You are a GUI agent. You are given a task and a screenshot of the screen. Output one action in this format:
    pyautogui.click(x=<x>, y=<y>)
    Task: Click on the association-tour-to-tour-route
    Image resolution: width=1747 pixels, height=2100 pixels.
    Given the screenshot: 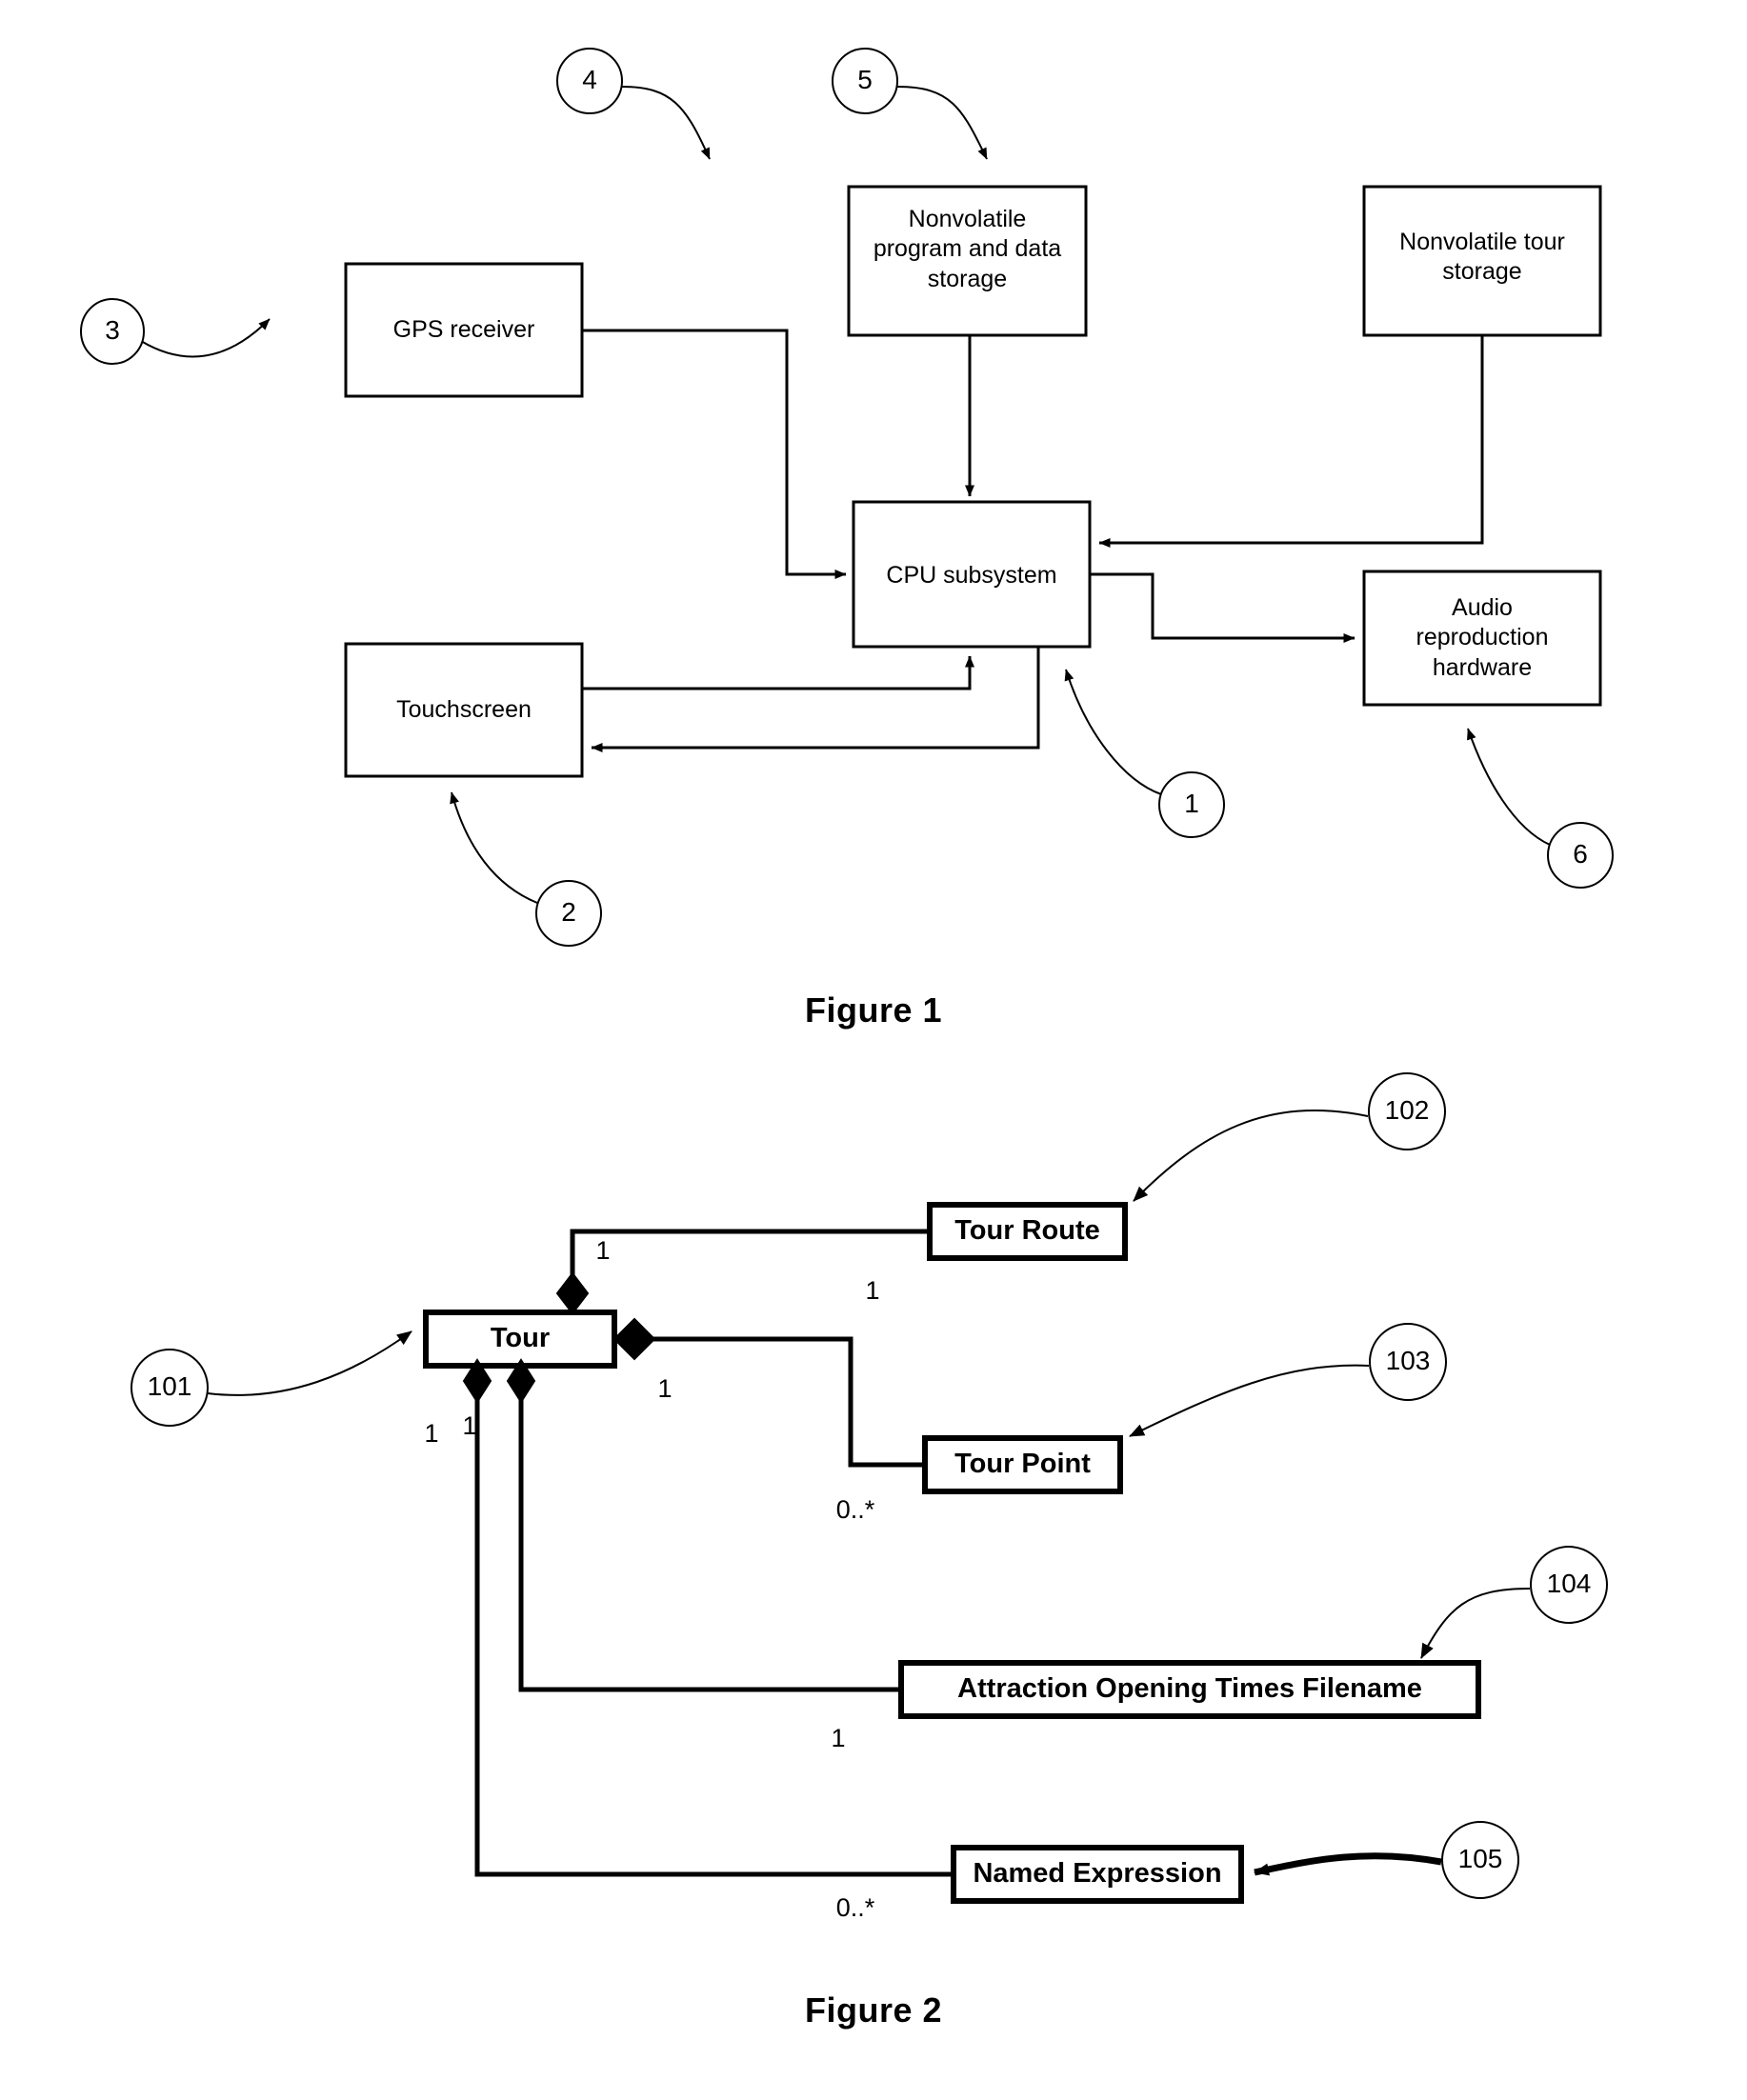 What is the action you would take?
    pyautogui.click(x=750, y=1263)
    